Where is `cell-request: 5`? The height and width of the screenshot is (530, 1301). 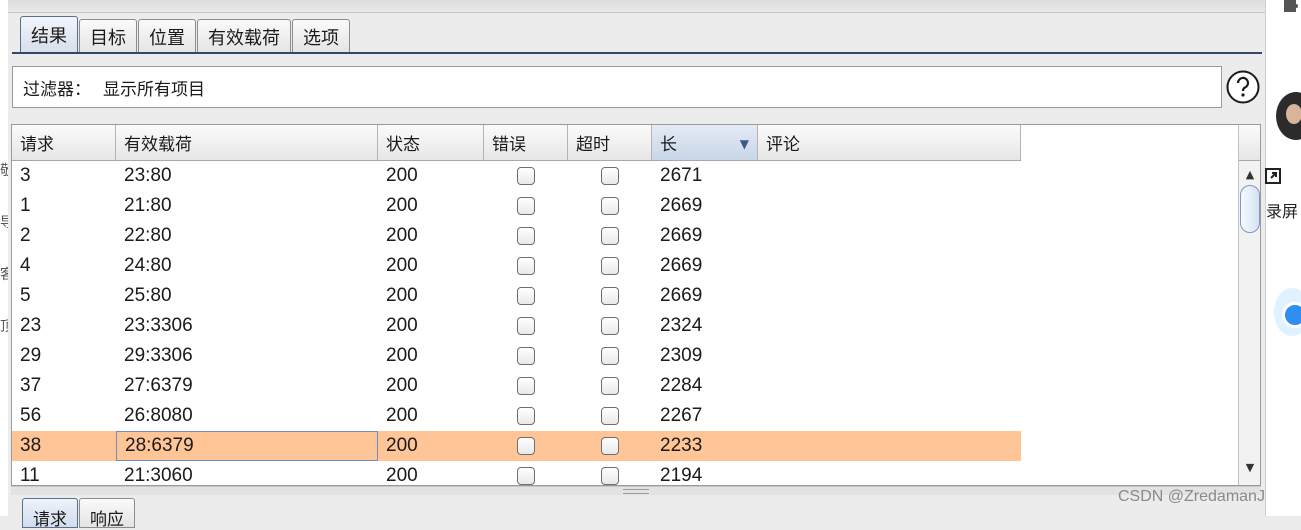 cell-request: 5 is located at coordinates (25, 295).